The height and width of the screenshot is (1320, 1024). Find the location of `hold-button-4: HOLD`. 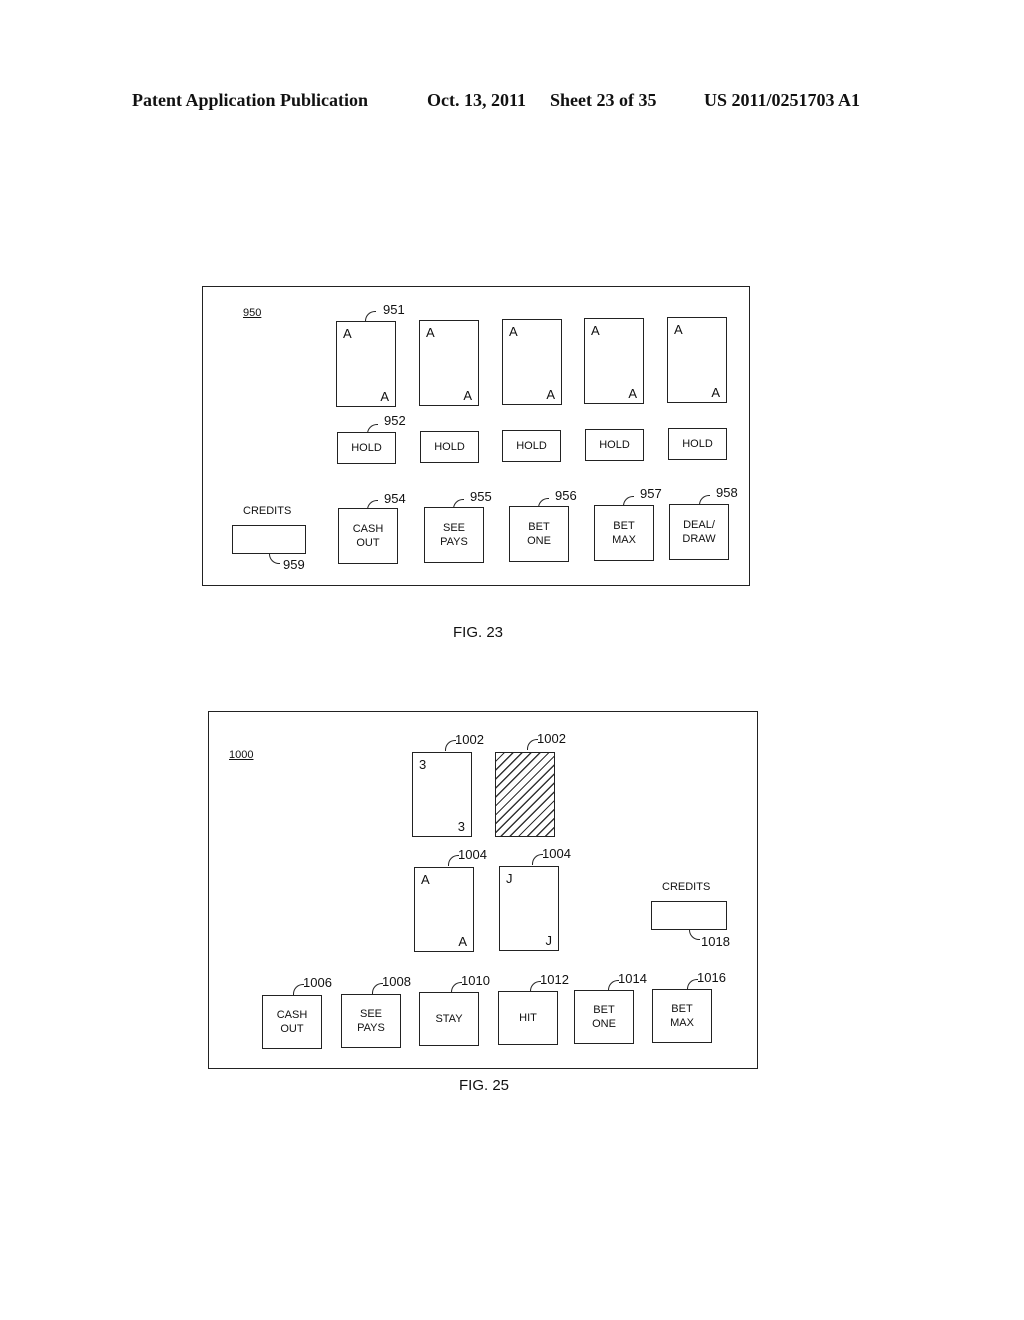

hold-button-4: HOLD is located at coordinates (614, 445).